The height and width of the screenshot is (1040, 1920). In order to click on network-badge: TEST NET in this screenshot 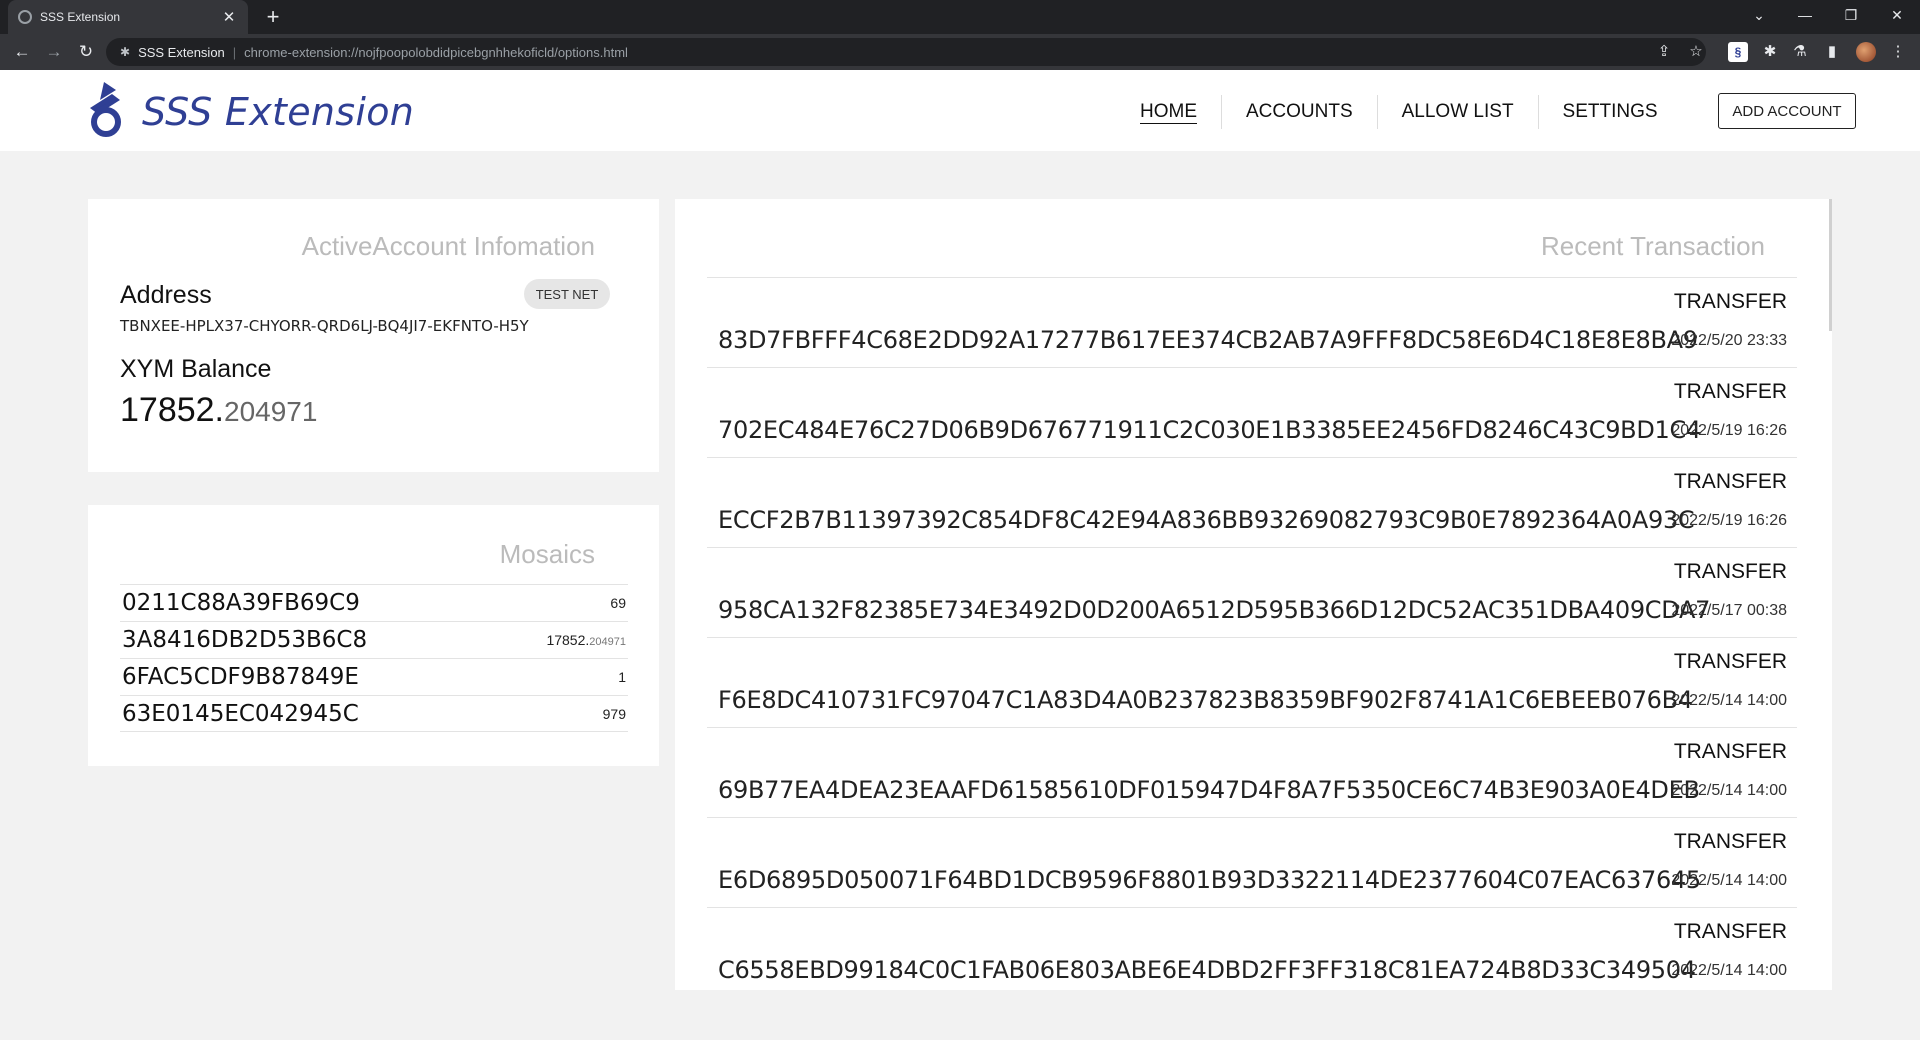, I will do `click(567, 294)`.